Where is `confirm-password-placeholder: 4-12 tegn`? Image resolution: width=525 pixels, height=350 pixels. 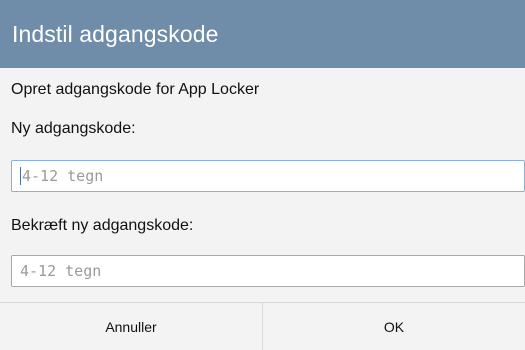 confirm-password-placeholder: 4-12 tegn is located at coordinates (61, 271).